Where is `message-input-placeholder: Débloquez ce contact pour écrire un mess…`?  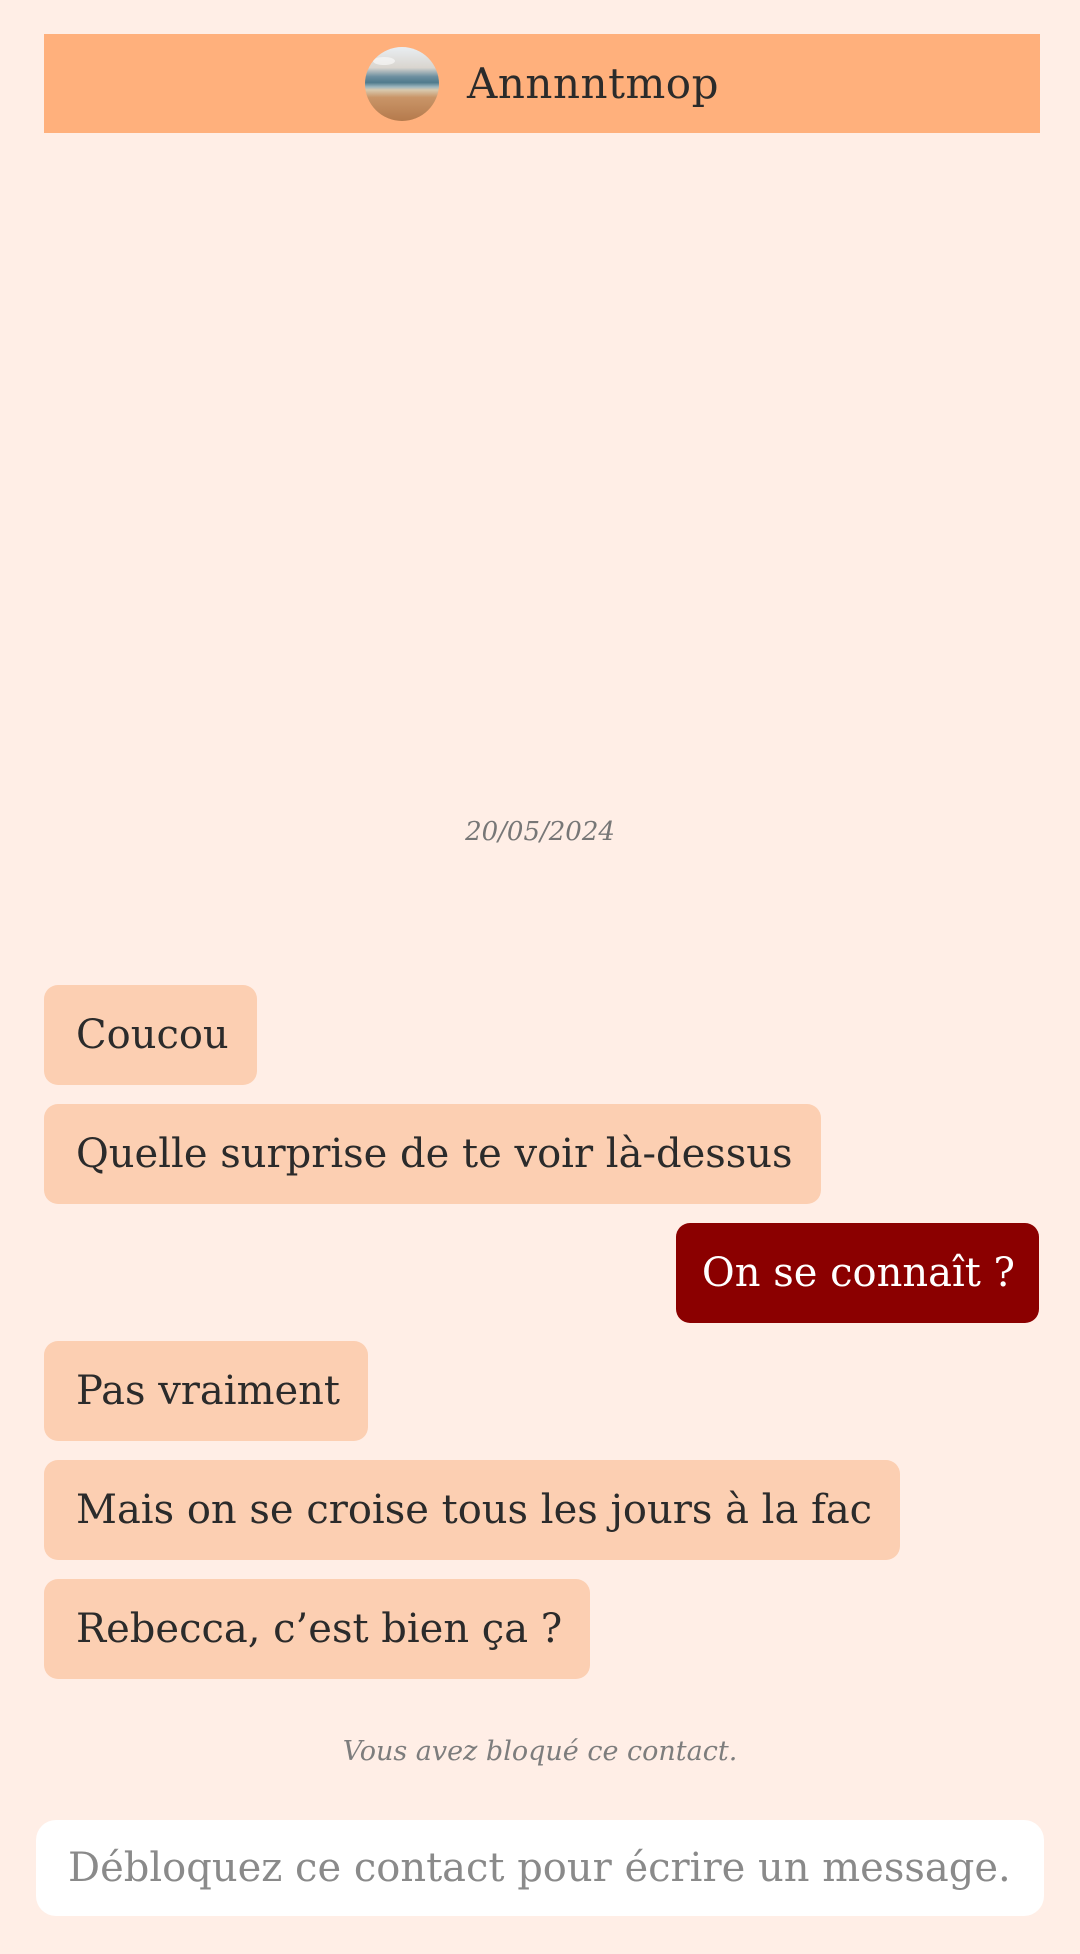 message-input-placeholder: Débloquez ce contact pour écrire un mess… is located at coordinates (539, 1868).